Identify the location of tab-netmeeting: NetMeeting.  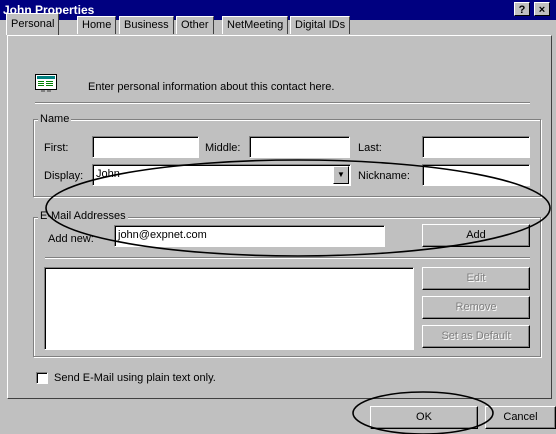
(255, 25).